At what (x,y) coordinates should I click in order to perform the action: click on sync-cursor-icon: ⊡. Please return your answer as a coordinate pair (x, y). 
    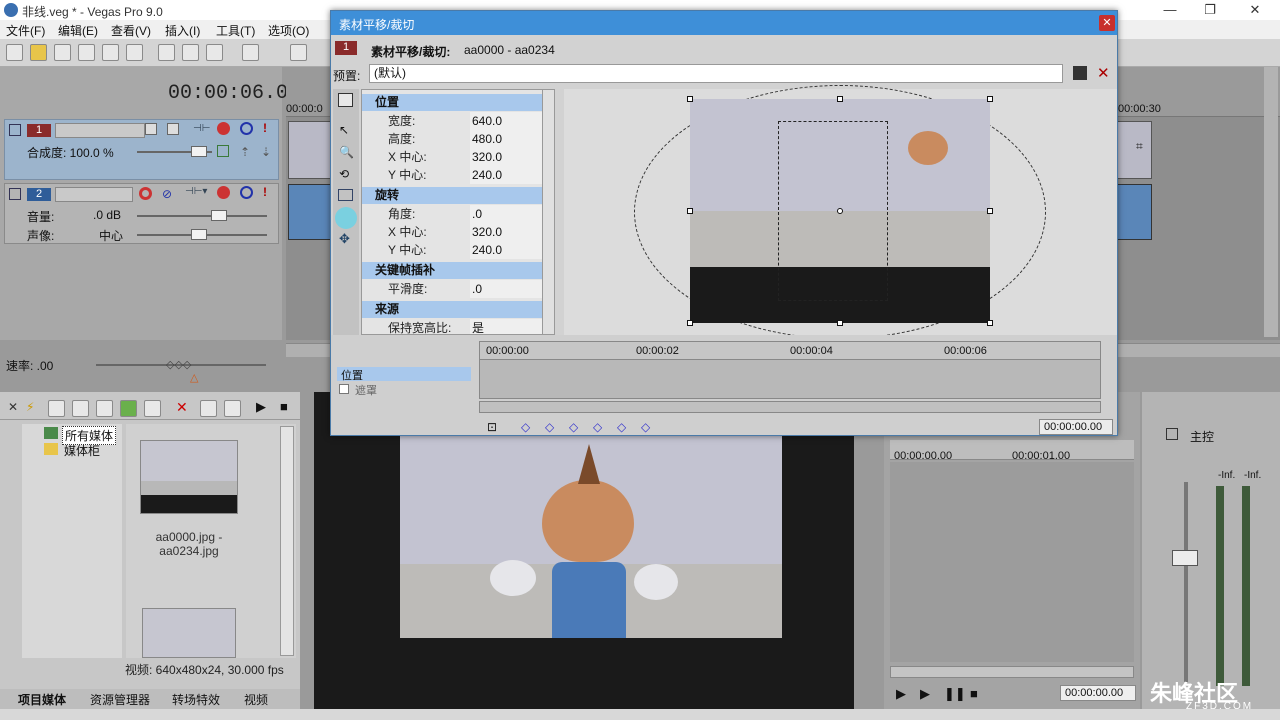
    Looking at the image, I should click on (492, 427).